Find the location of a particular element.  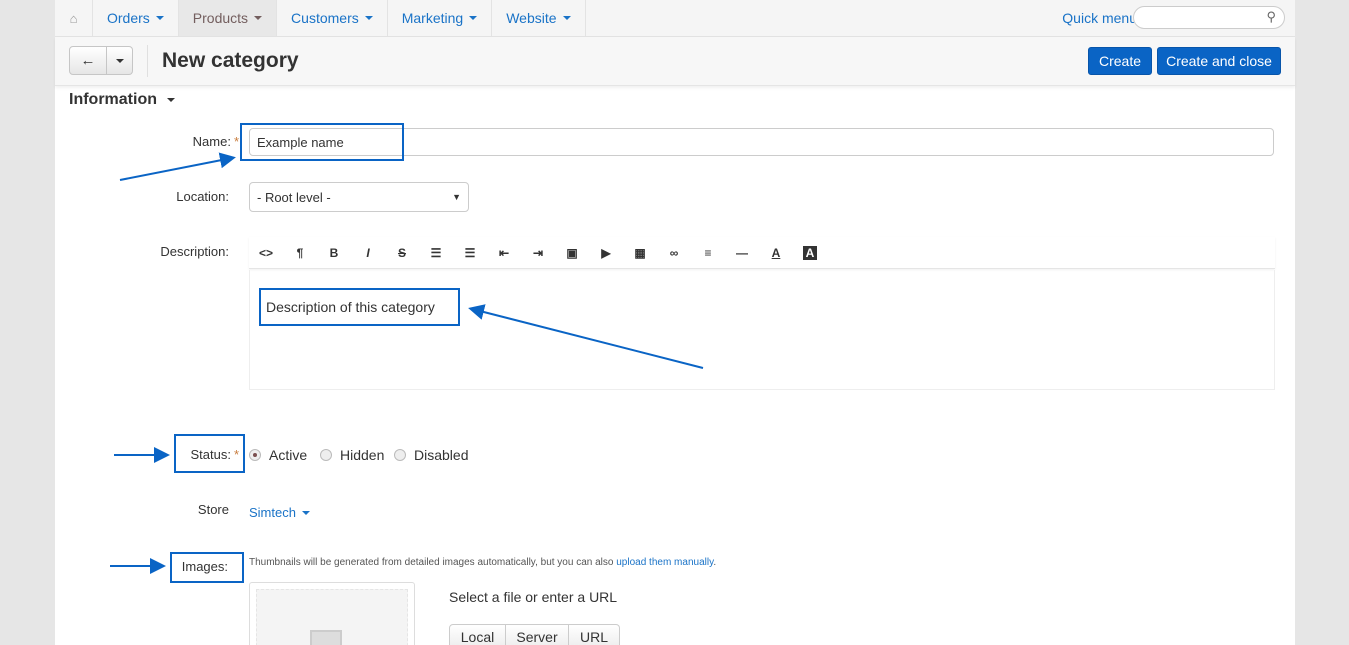

back-button-group: ← is located at coordinates (101, 60).